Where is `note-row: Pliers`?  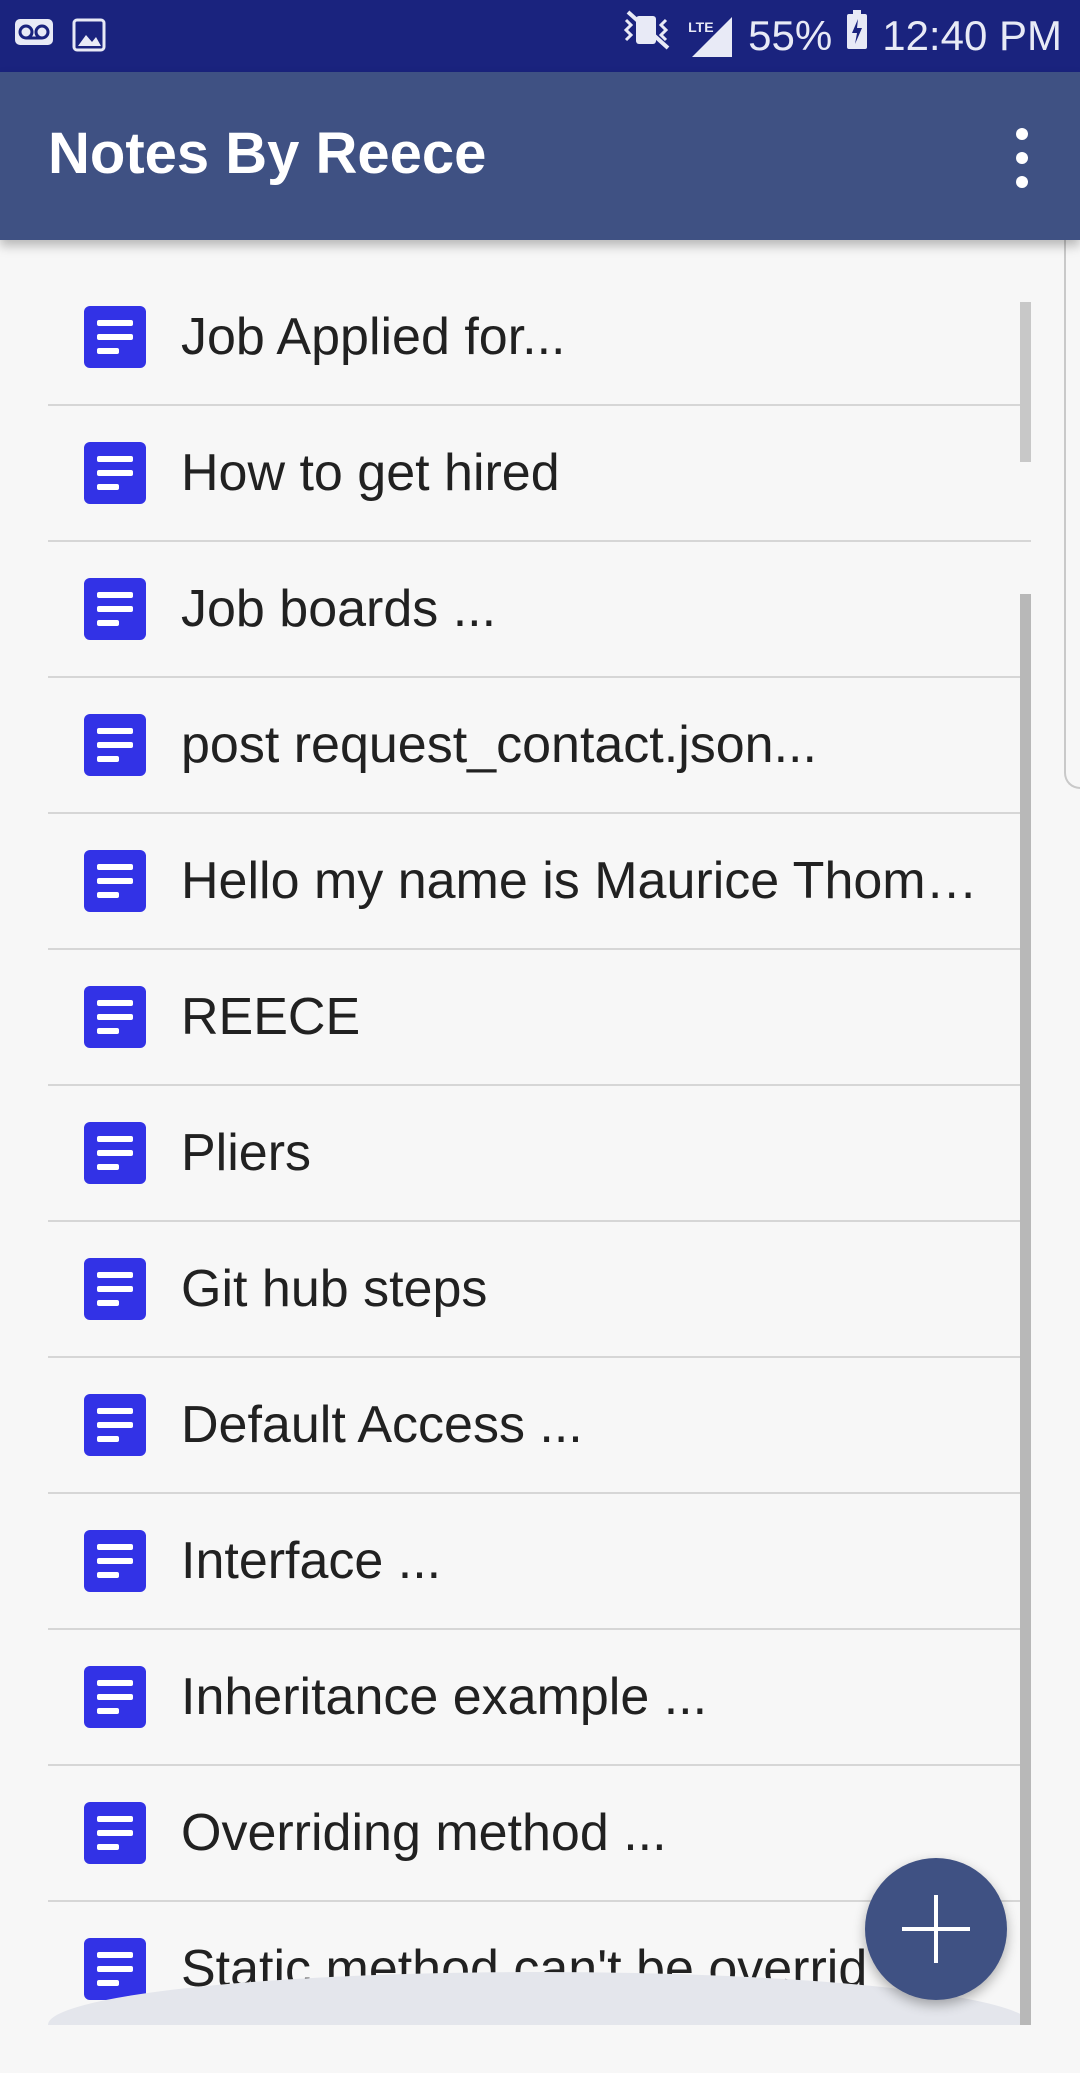 note-row: Pliers is located at coordinates (539, 1154).